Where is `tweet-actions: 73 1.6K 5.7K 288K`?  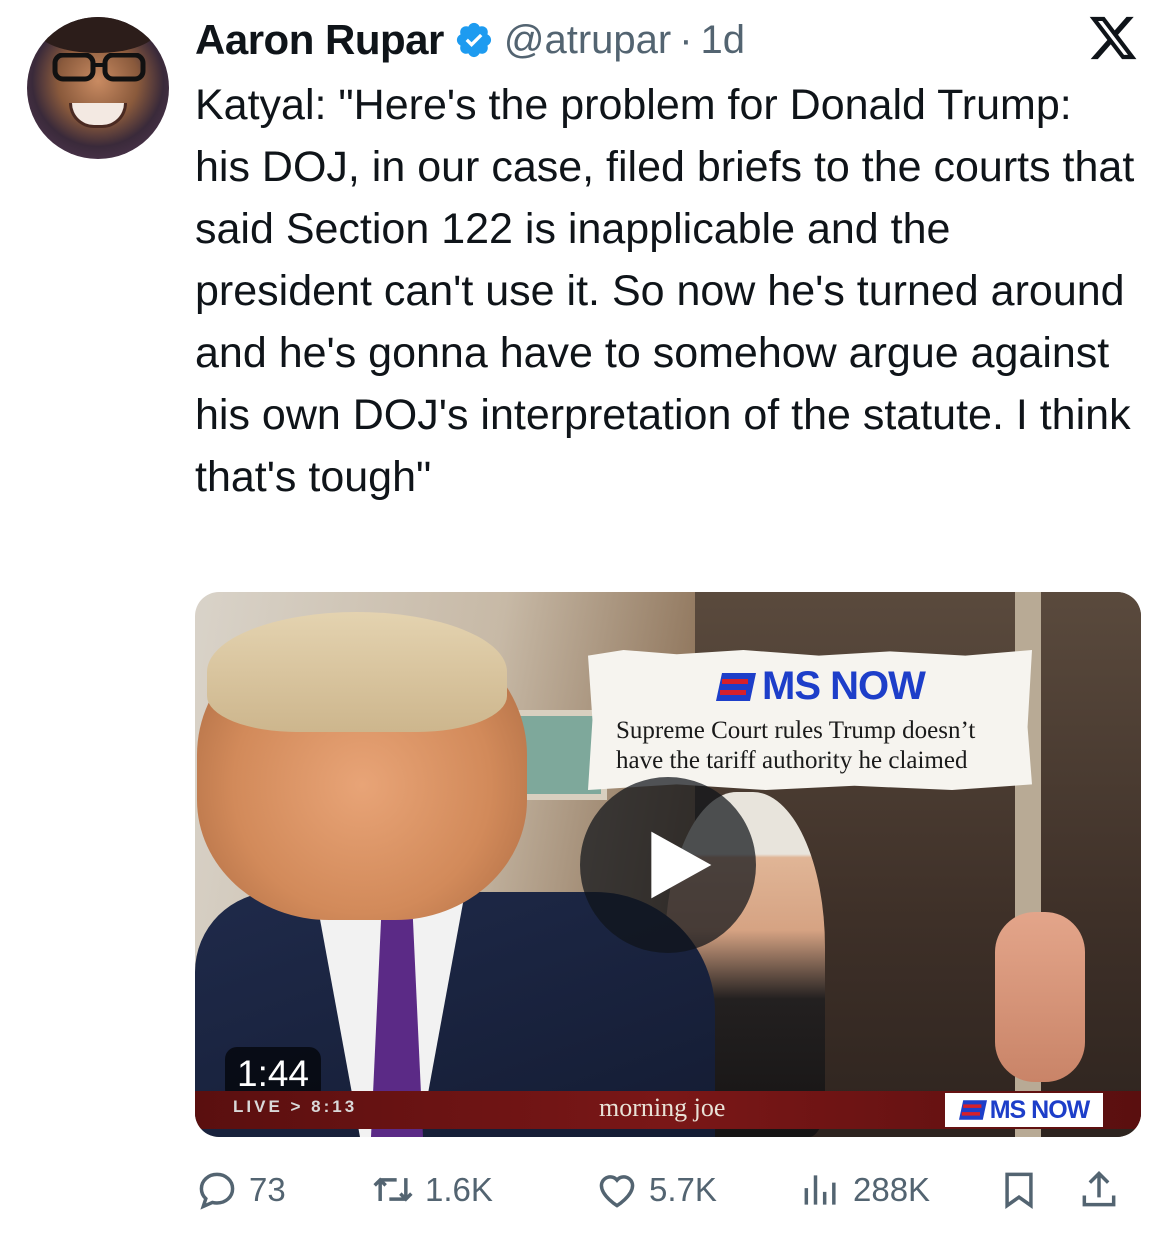
tweet-actions: 73 1.6K 5.7K 288K is located at coordinates (668, 1190).